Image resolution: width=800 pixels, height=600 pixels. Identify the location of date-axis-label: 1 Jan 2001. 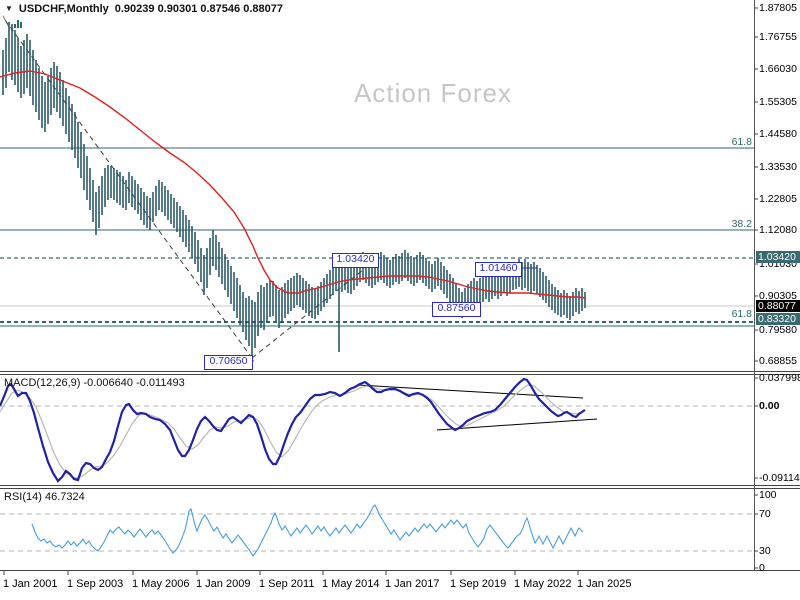
(30, 584).